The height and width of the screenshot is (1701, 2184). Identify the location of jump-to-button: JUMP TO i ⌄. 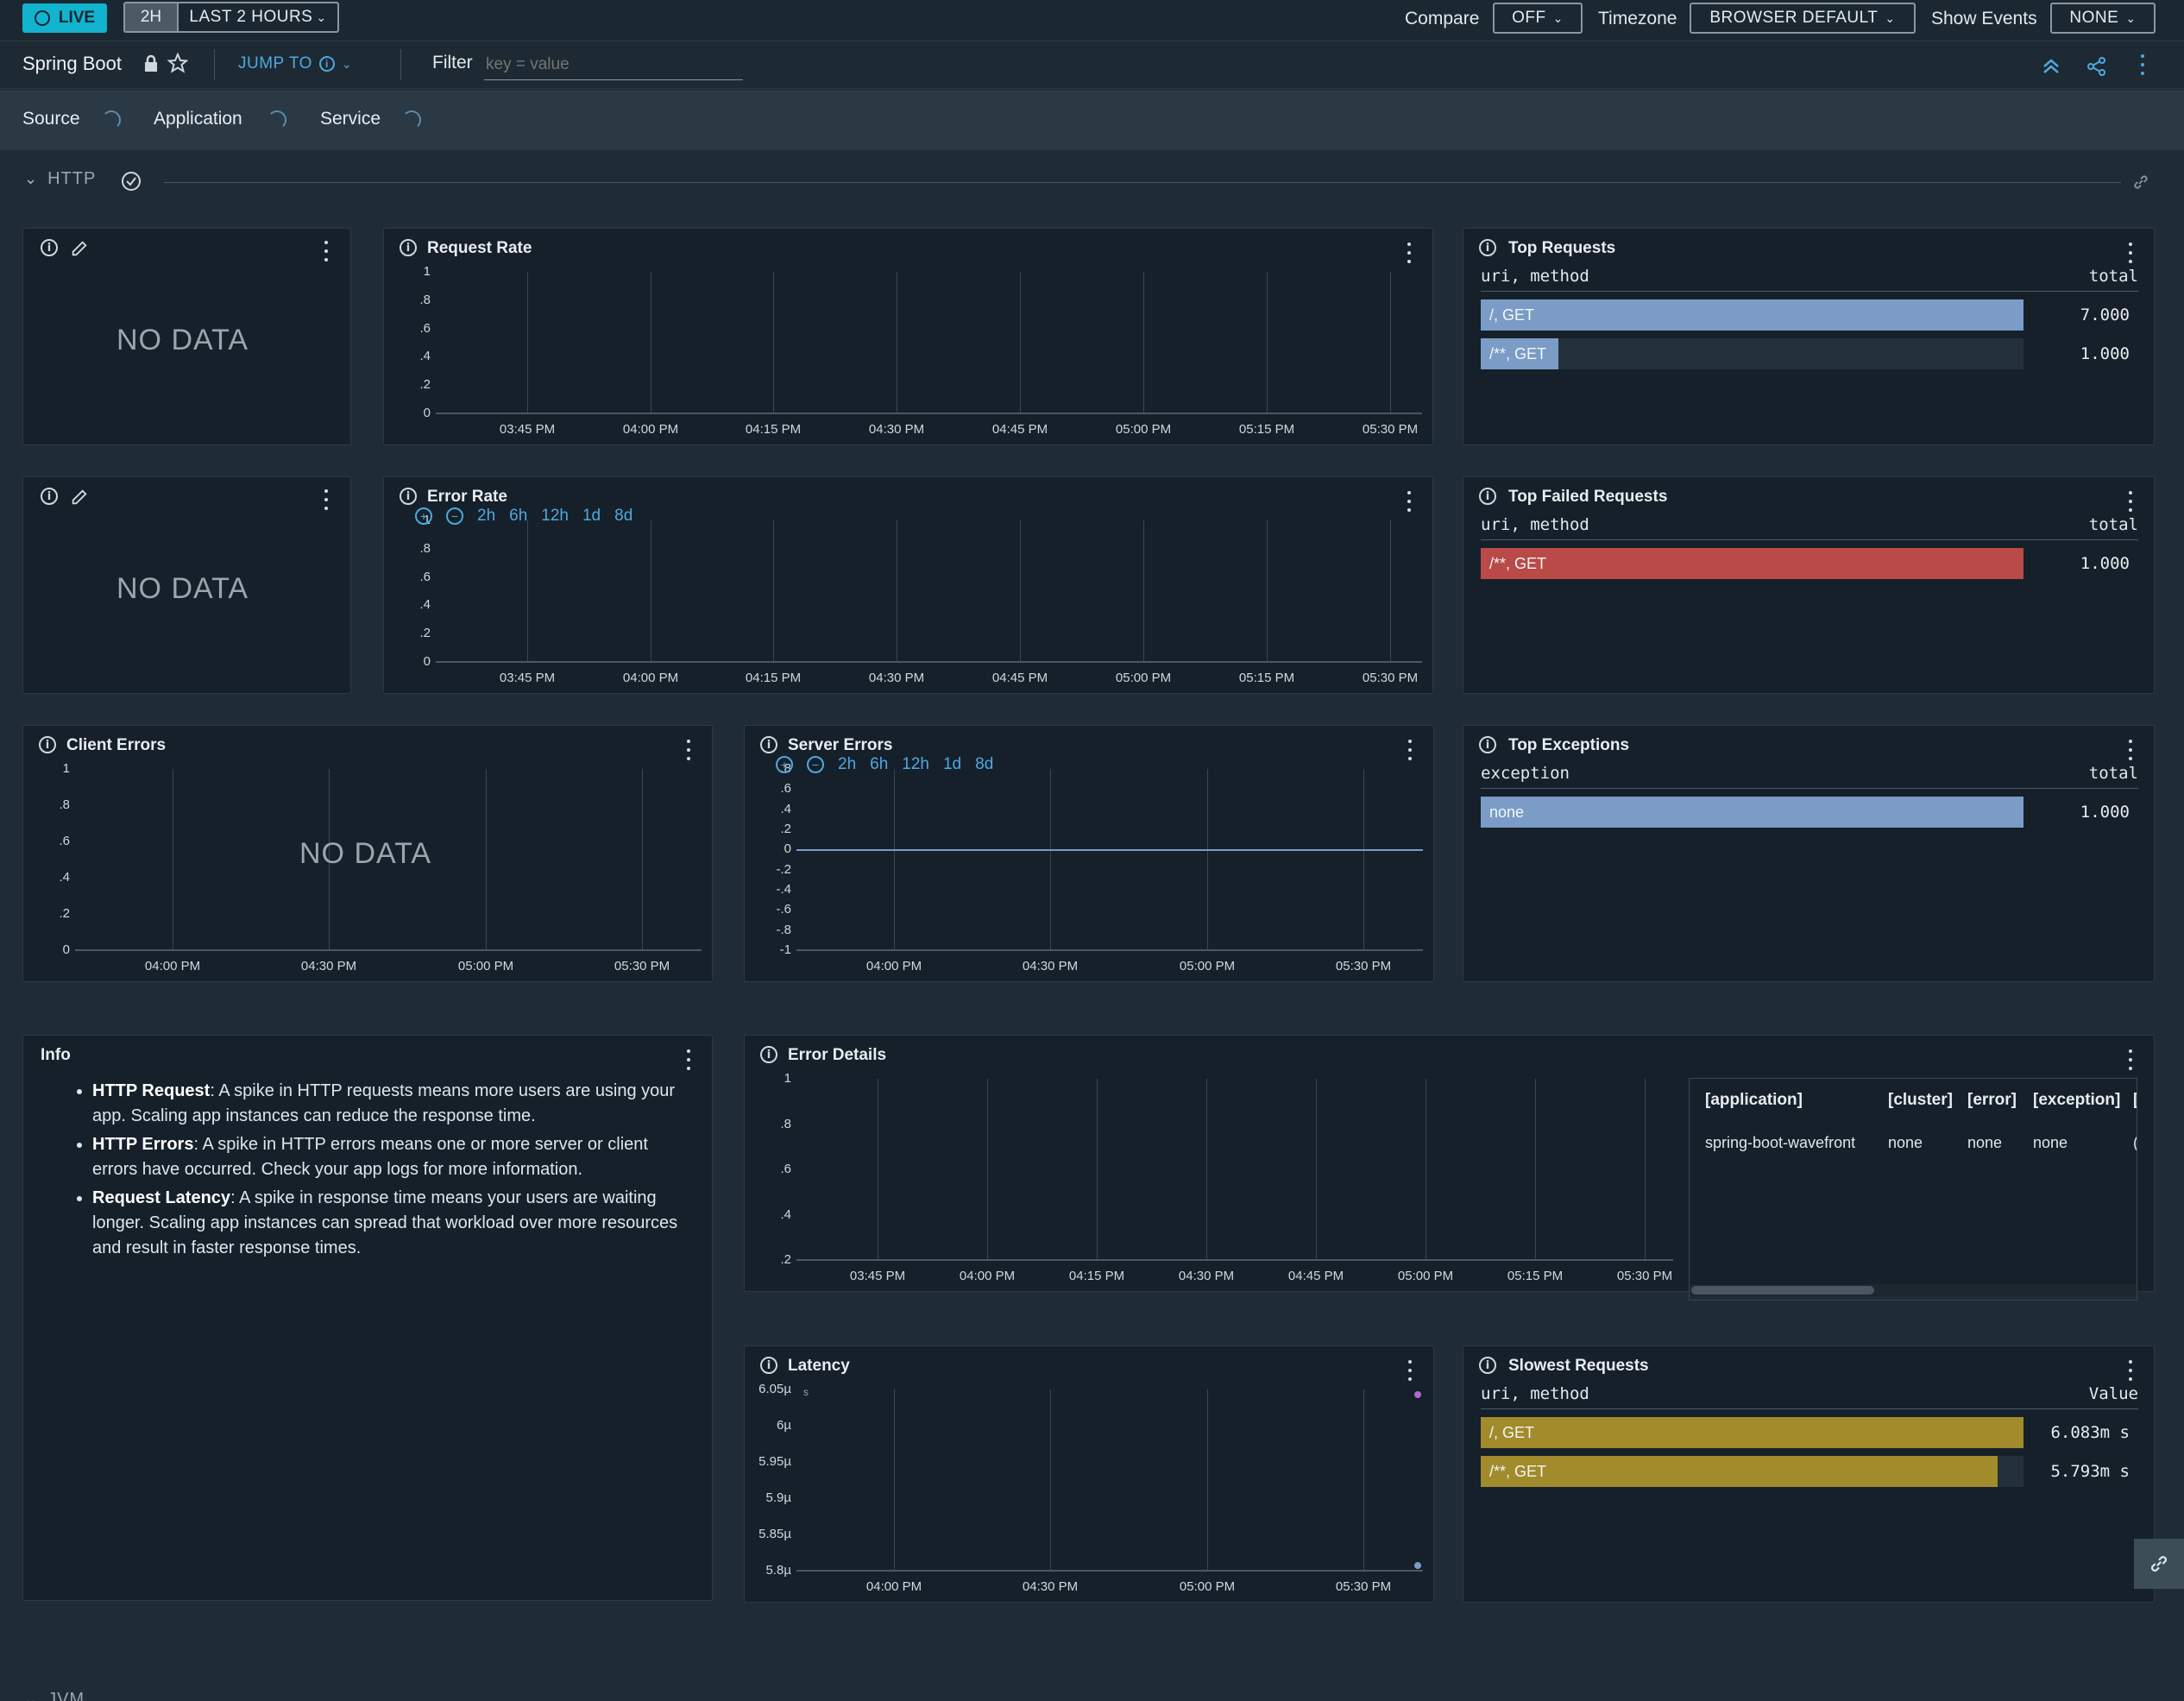
(295, 64).